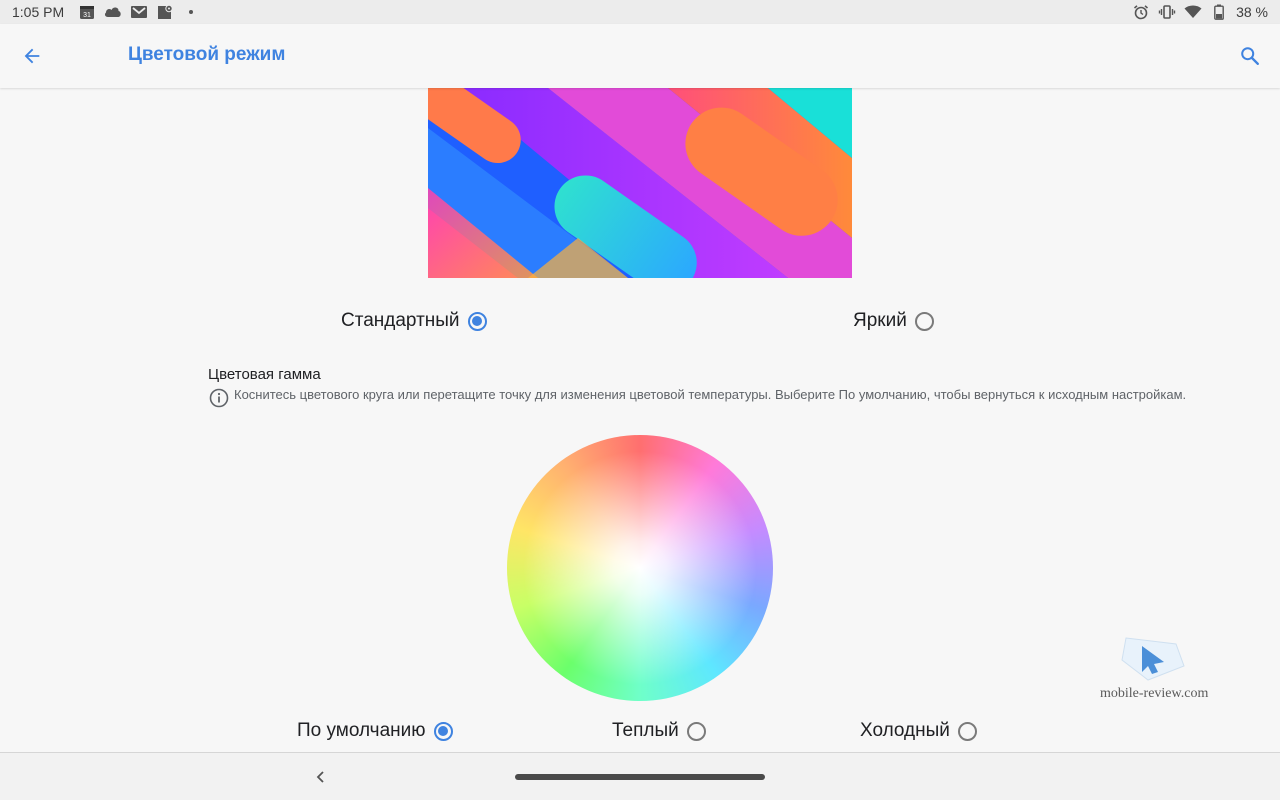 This screenshot has height=800, width=1280. I want to click on temp-option-default: По умолчанию, so click(375, 731).